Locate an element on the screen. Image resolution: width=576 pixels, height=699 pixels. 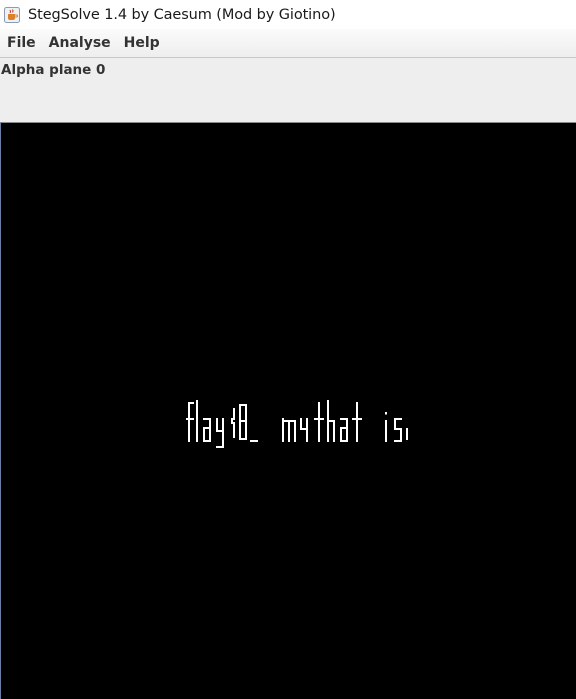
window-title: StegSolve 1.4 by Caesum (Mod by Giotino) is located at coordinates (182, 14).